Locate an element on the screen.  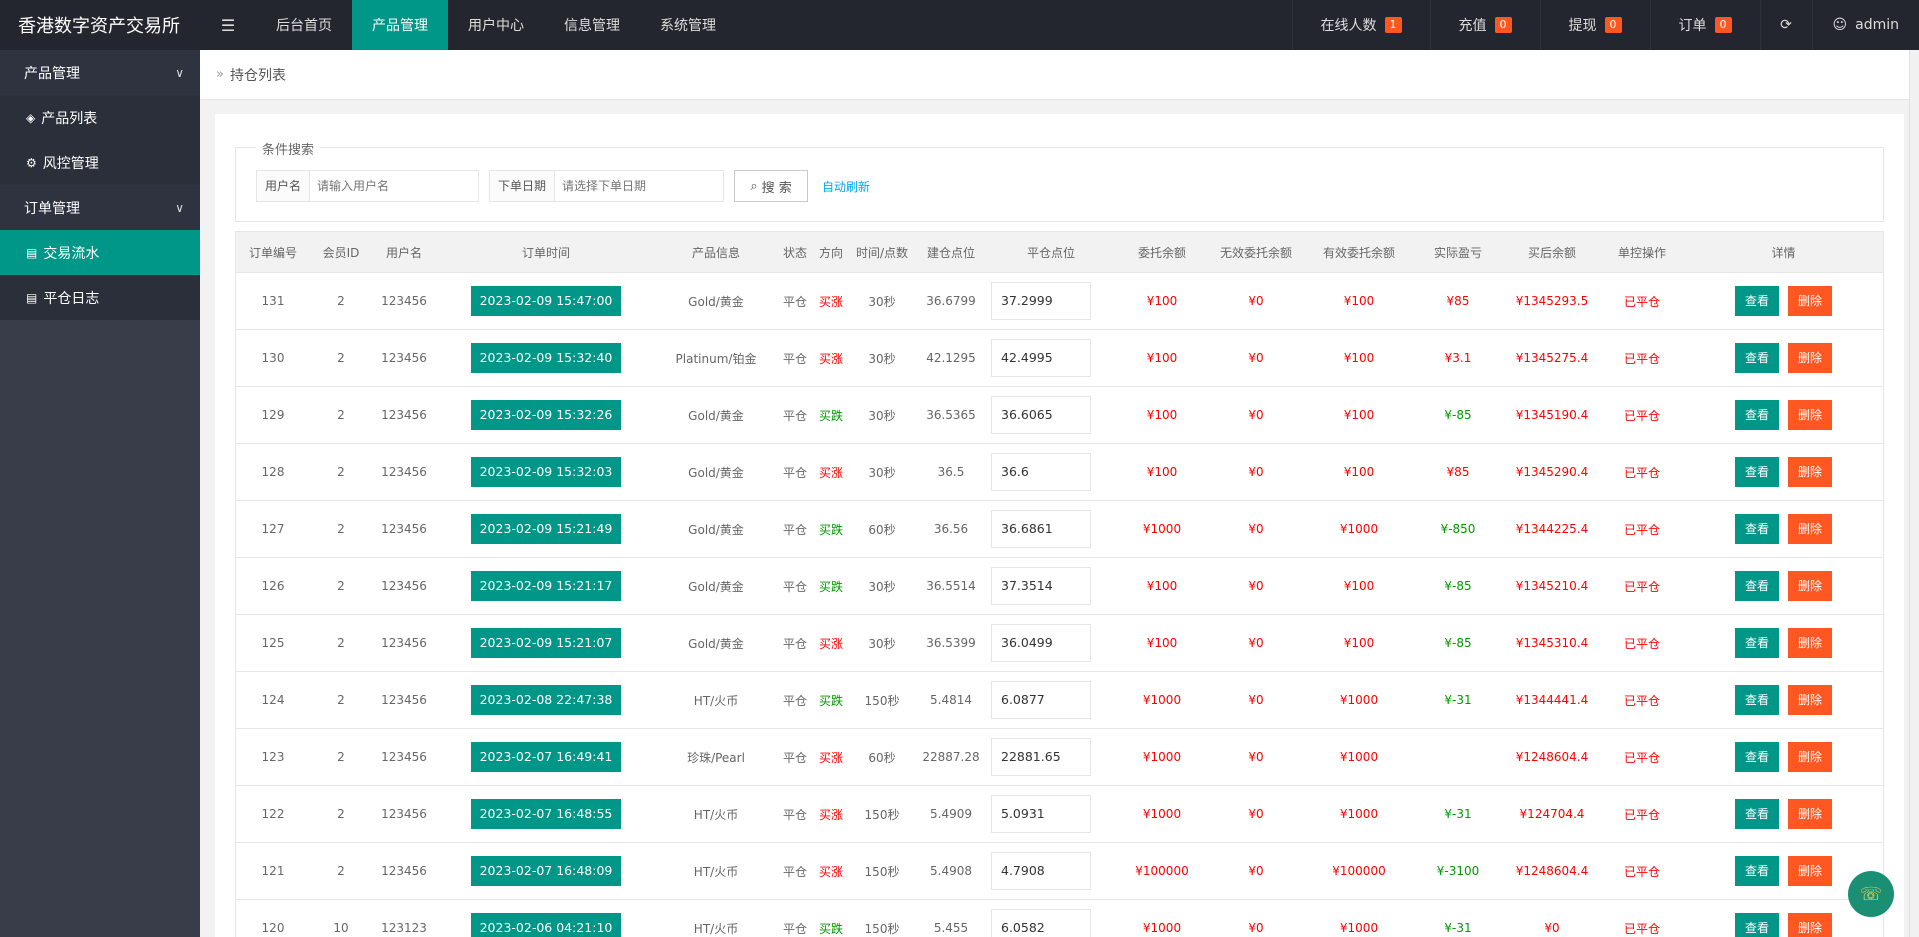
open-price-cell: 36.5 is located at coordinates (951, 472).